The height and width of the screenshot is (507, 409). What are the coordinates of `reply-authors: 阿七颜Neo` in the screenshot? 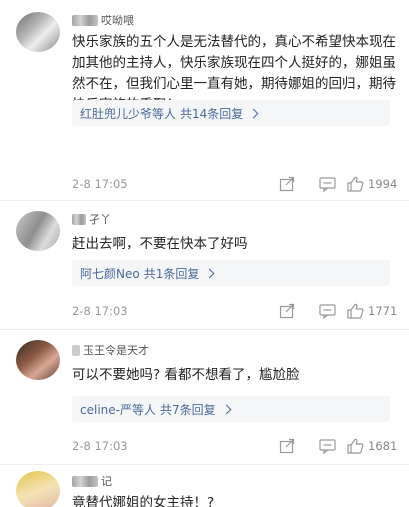 It's located at (110, 273).